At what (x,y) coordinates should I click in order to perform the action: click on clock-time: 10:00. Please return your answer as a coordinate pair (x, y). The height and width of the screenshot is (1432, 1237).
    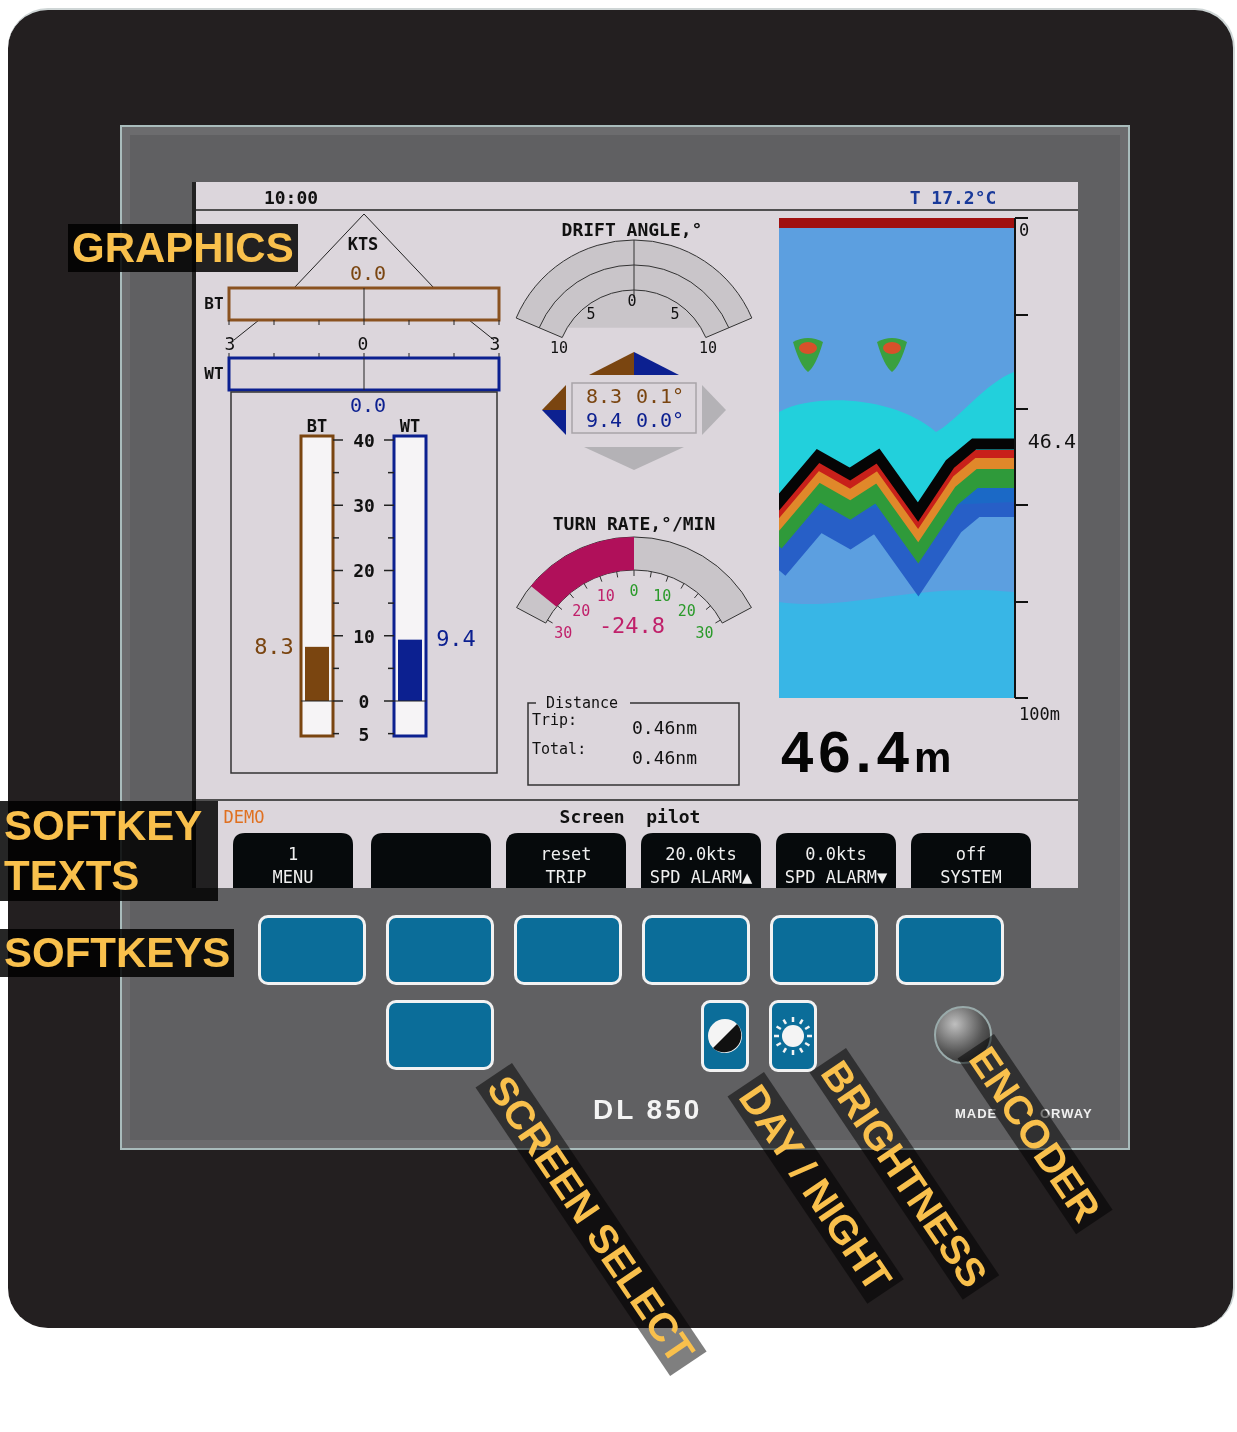
    Looking at the image, I should click on (291, 197).